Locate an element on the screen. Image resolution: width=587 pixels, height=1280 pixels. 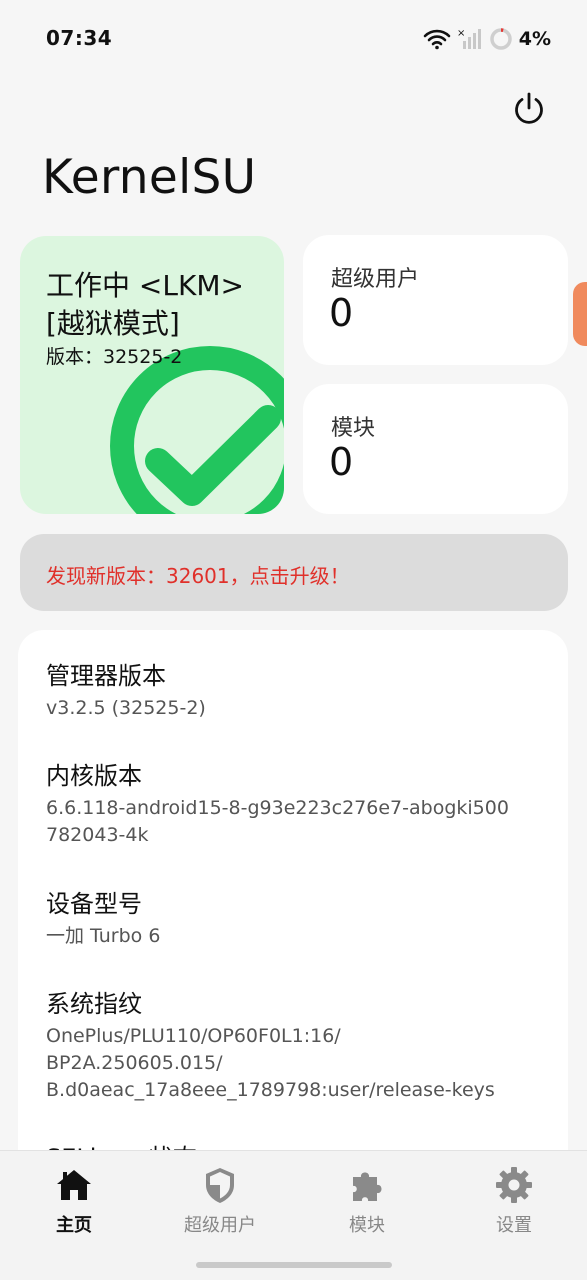
nav-superuser: 超级用户 is located at coordinates (220, 1201).